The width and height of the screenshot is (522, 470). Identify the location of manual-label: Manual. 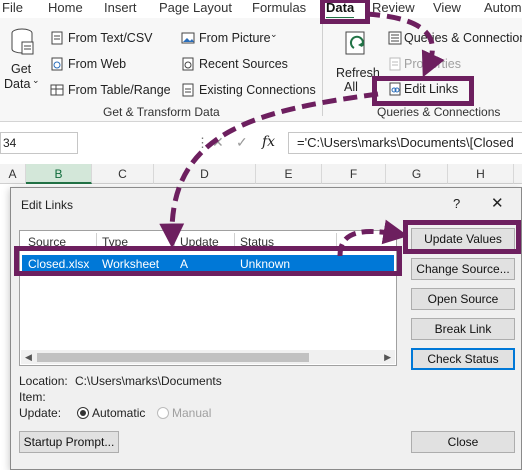
(192, 413).